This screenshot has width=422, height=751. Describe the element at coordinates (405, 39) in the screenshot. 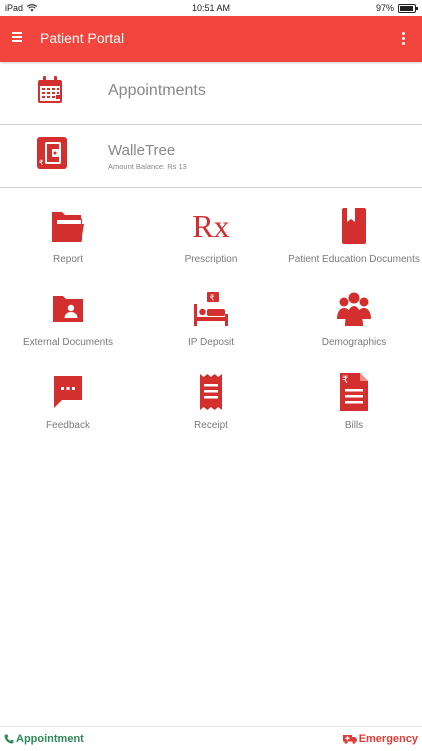

I see `more-vertical-icon` at that location.